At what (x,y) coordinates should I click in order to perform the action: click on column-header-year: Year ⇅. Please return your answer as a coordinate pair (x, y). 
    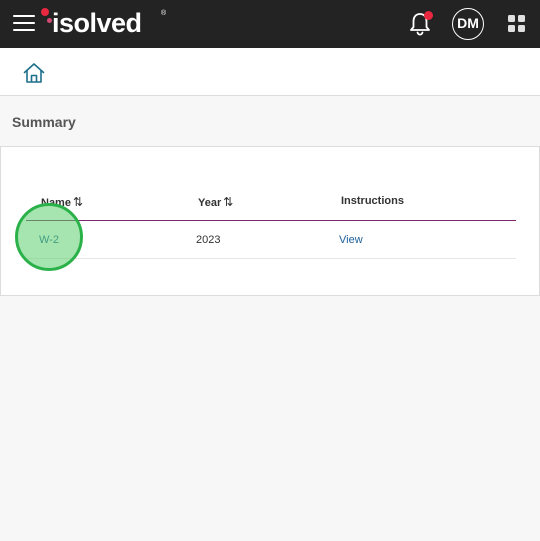
    Looking at the image, I should click on (215, 202).